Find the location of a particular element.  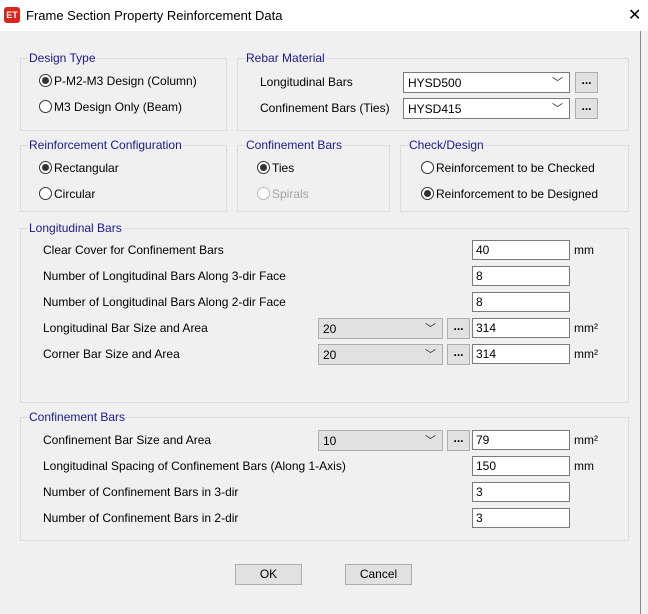

confinement-type-group: Confinement Bars is located at coordinates (313, 175).